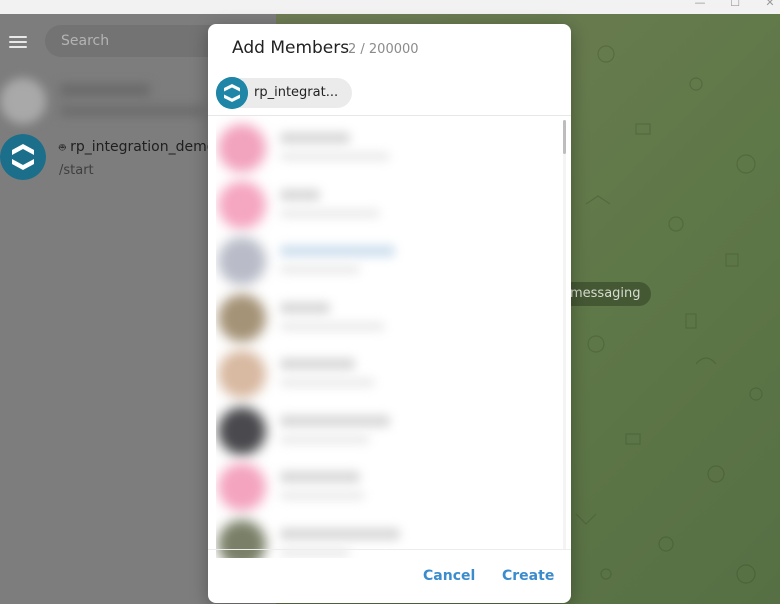  Describe the element at coordinates (105, 90) in the screenshot. I see `redacted-title` at that location.